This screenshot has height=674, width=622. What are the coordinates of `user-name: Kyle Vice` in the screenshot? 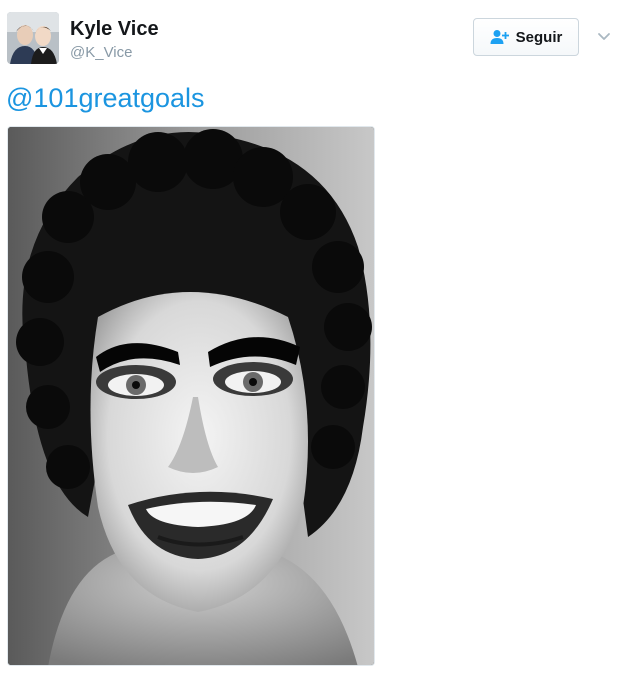 It's located at (114, 29).